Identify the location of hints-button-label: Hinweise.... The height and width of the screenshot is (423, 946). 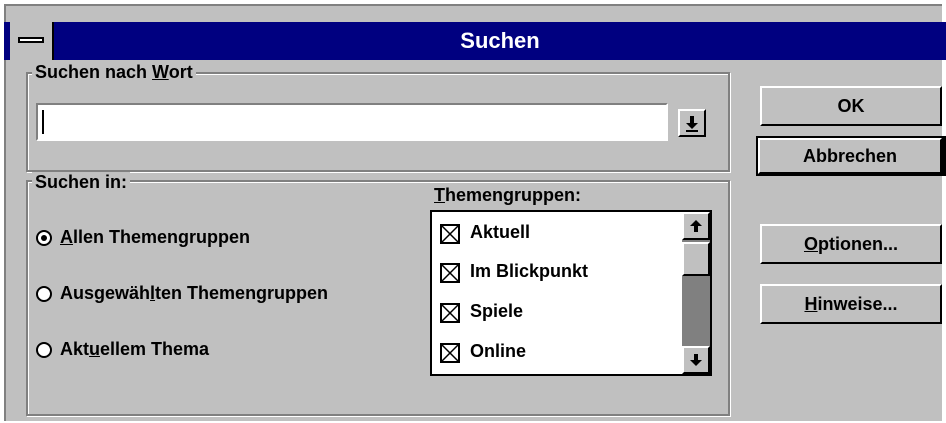
(851, 304).